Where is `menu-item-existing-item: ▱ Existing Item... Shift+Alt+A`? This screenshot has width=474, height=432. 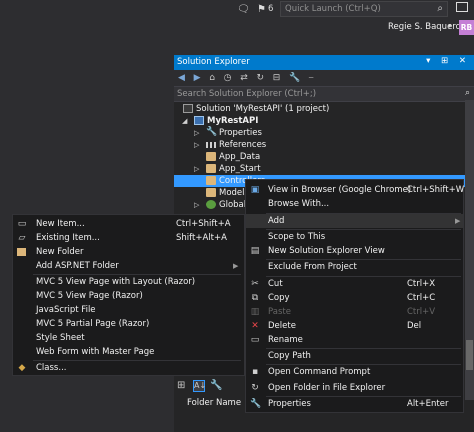 menu-item-existing-item: ▱ Existing Item... Shift+Alt+A is located at coordinates (128, 238).